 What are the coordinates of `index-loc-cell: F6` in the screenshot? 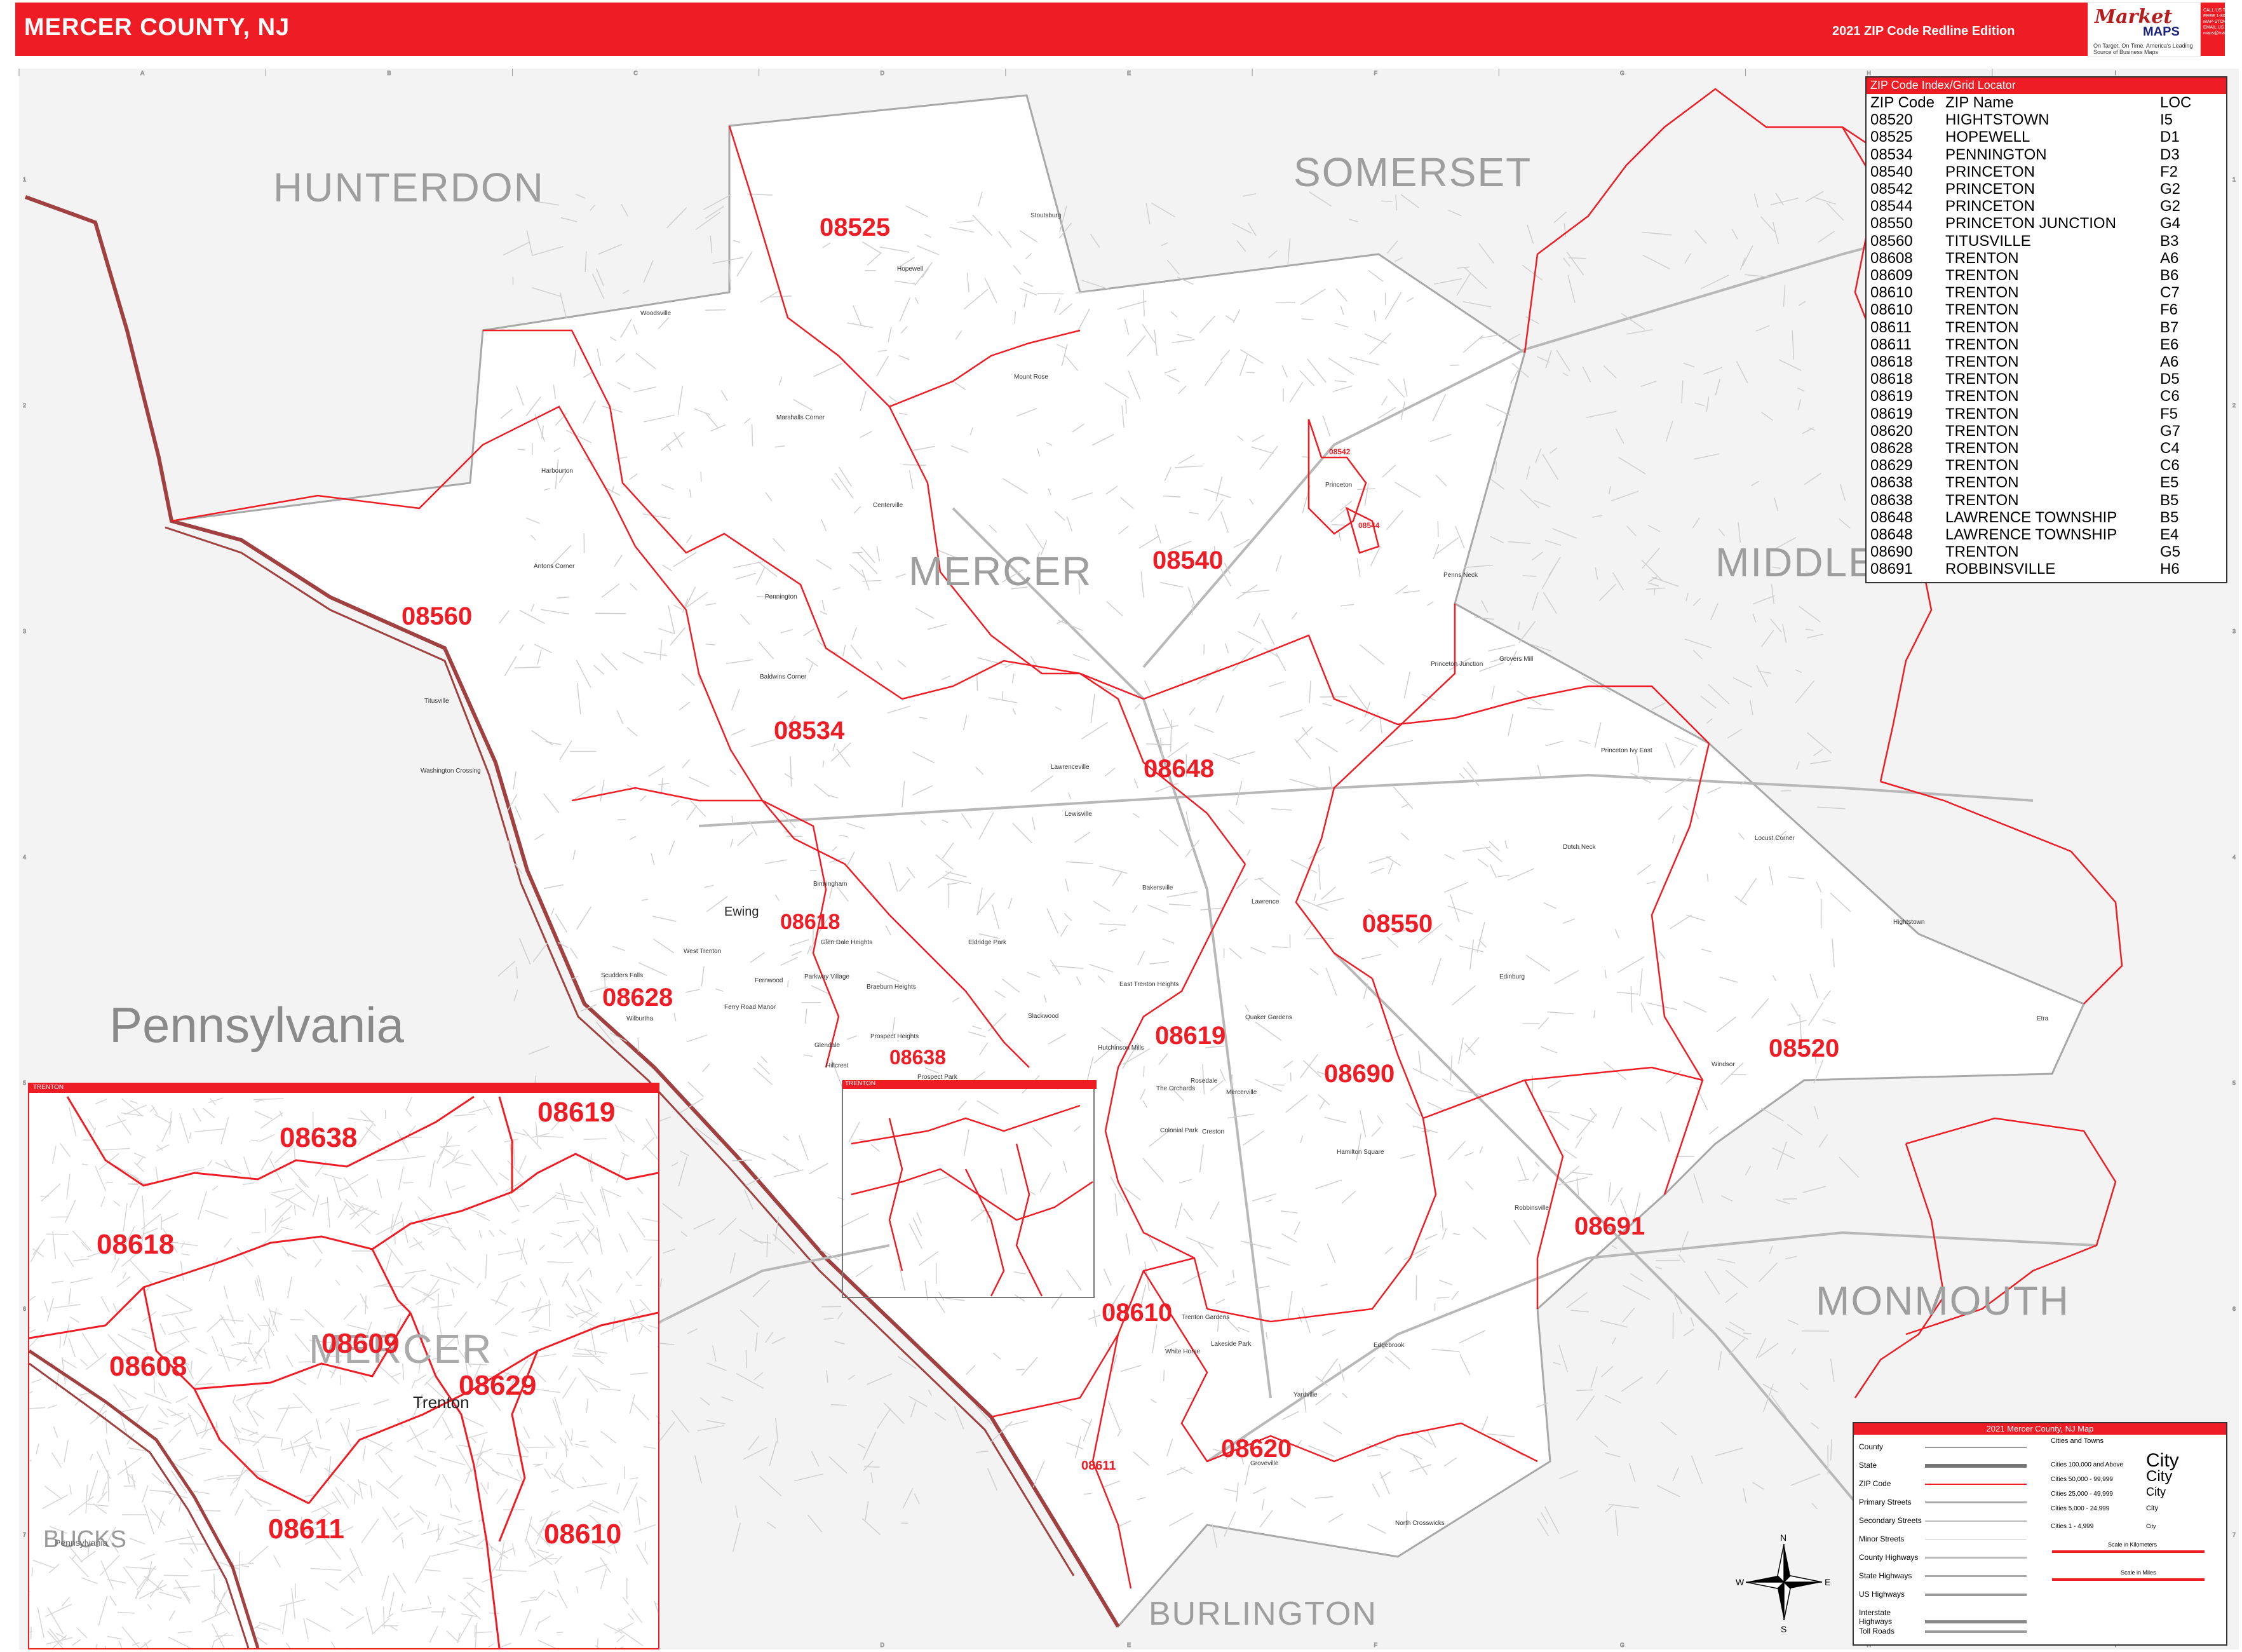 It's located at (2169, 310).